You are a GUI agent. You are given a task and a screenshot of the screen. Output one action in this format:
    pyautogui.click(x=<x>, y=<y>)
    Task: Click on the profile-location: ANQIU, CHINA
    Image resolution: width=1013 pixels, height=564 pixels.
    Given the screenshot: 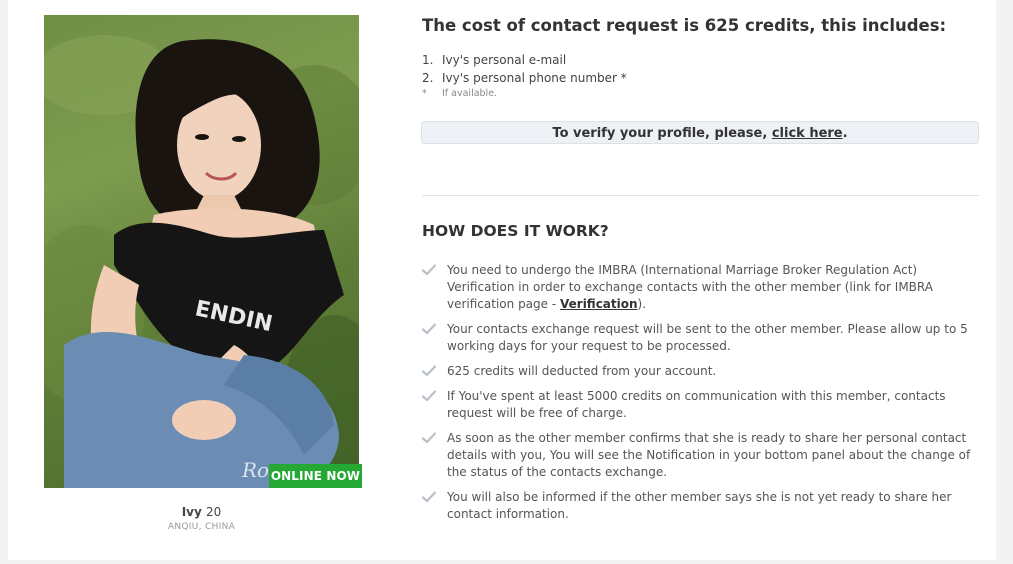 What is the action you would take?
    pyautogui.click(x=201, y=527)
    